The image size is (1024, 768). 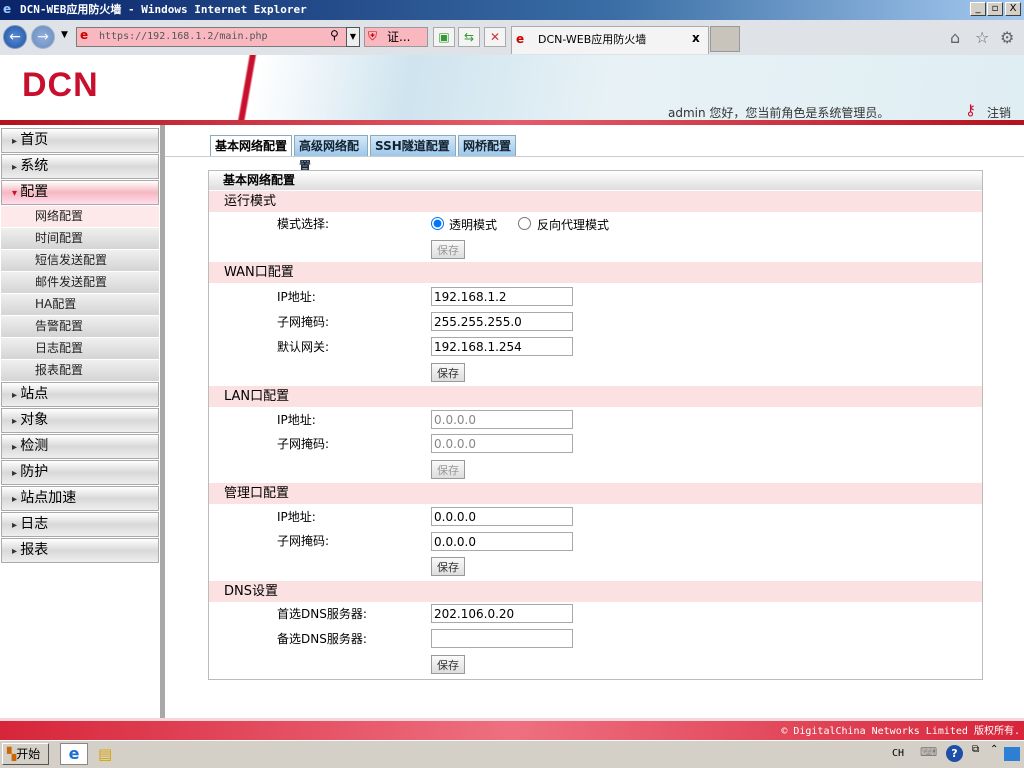 I want to click on section-mode: 运行模式, so click(x=595, y=201).